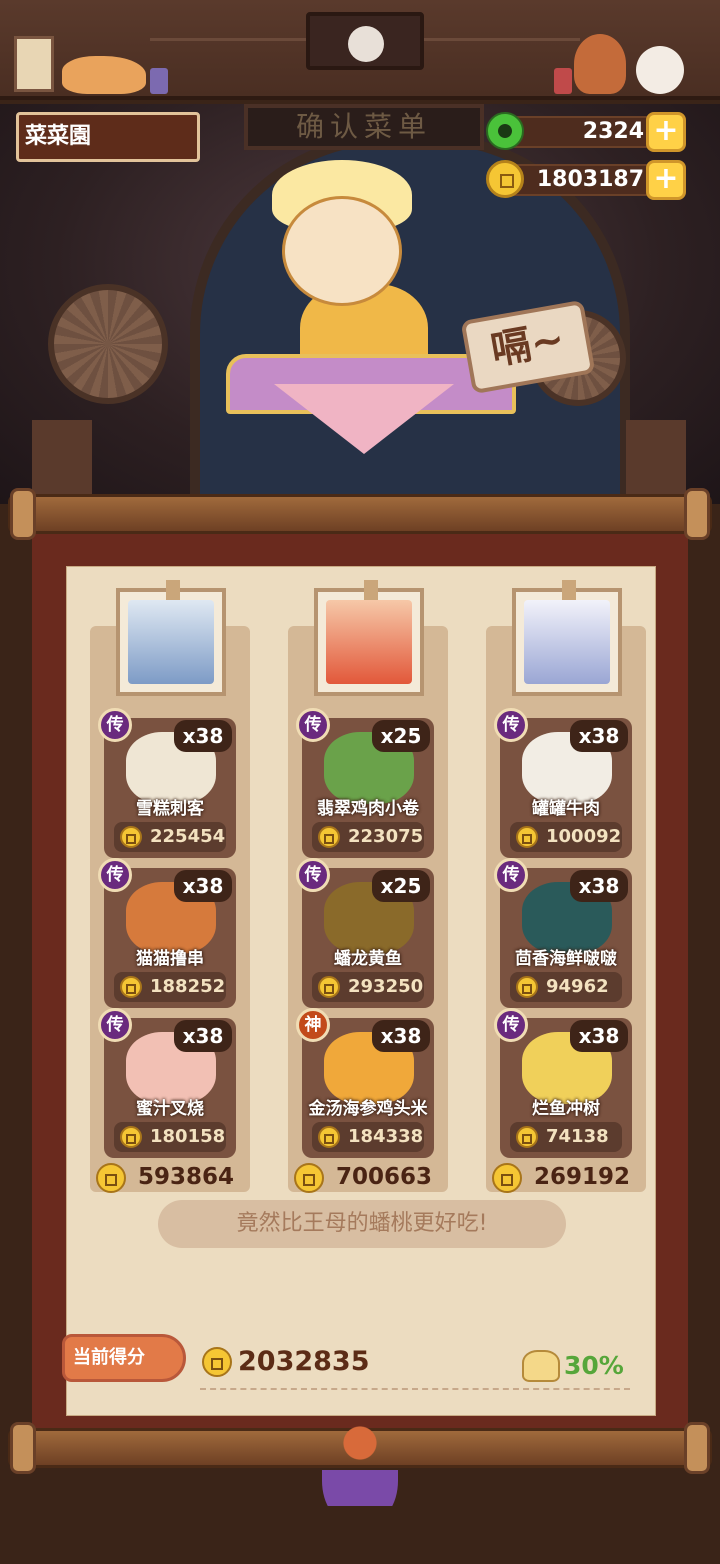  Describe the element at coordinates (415, 1389) in the screenshot. I see `divider` at that location.